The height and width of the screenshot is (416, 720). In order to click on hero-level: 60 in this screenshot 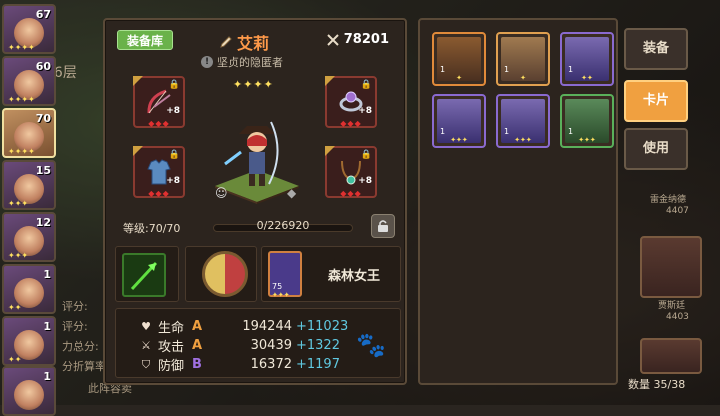, I will do `click(43, 66)`.